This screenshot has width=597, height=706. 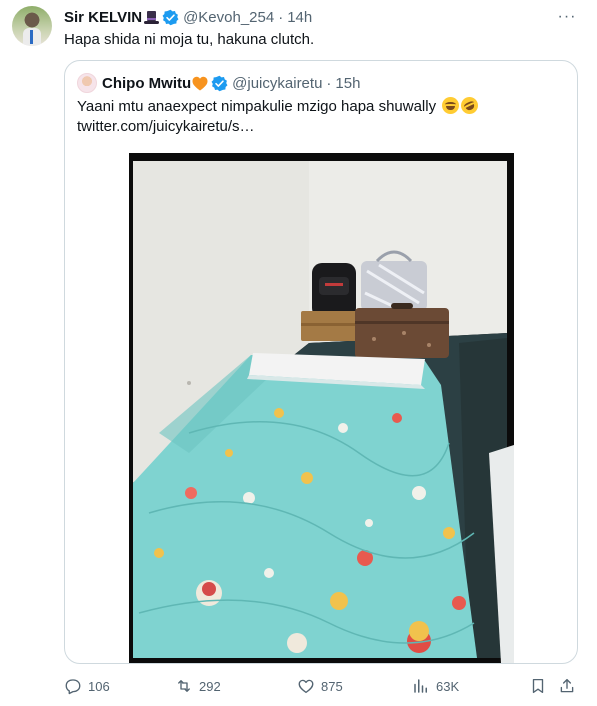 I want to click on tears-of-joy-emoji-icon, so click(x=451, y=105).